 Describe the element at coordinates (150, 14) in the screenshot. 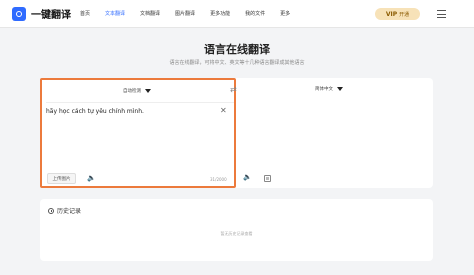

I see `nav-item-doc-translate: 文档翻译` at that location.